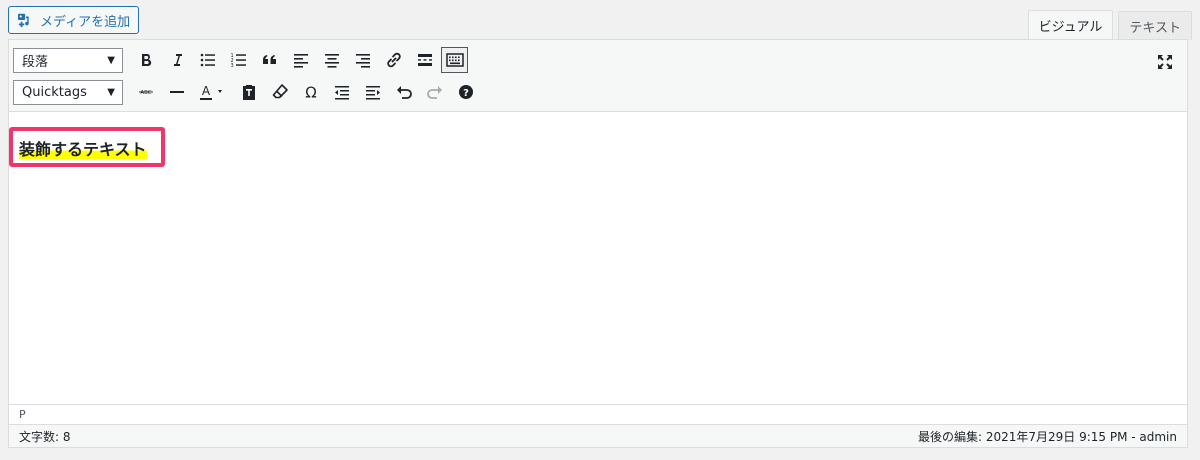  I want to click on paste-text-icon, so click(249, 92).